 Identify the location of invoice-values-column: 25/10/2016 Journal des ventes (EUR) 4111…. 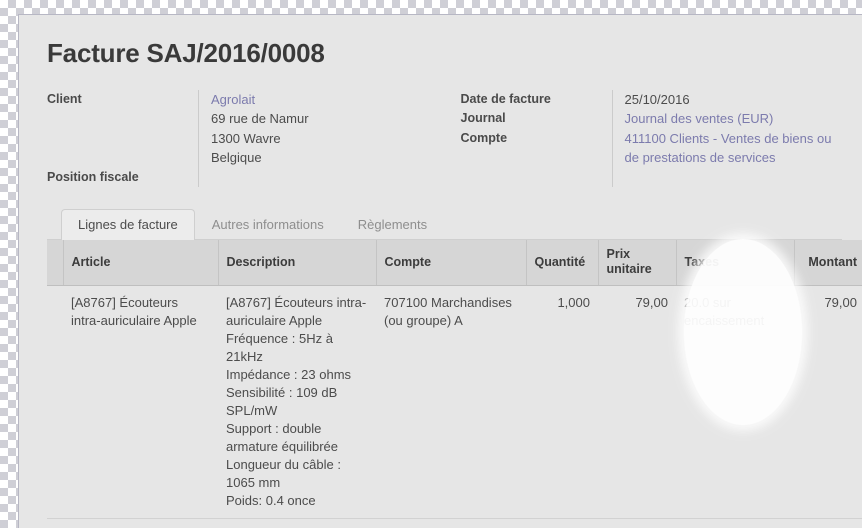
(728, 139).